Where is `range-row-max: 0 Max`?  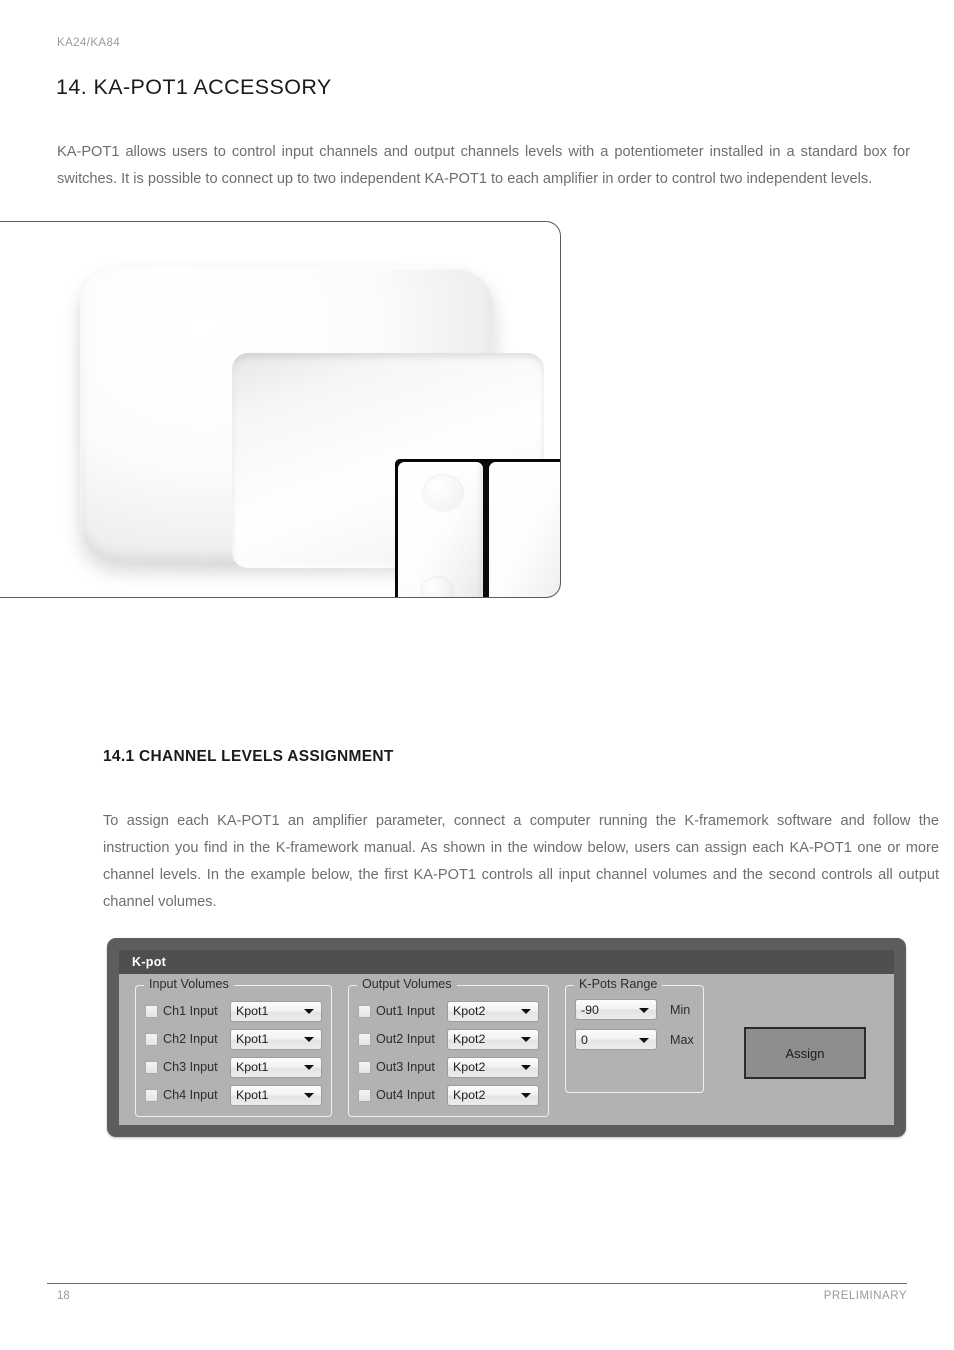 range-row-max: 0 Max is located at coordinates (634, 1039).